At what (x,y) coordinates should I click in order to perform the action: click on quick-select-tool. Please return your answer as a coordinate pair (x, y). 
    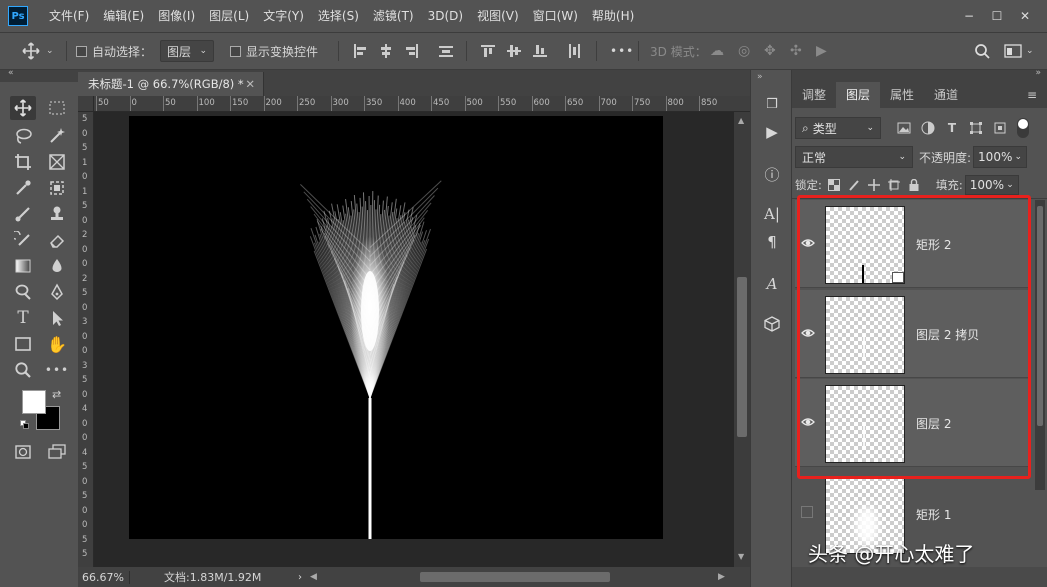
    Looking at the image, I should click on (57, 136).